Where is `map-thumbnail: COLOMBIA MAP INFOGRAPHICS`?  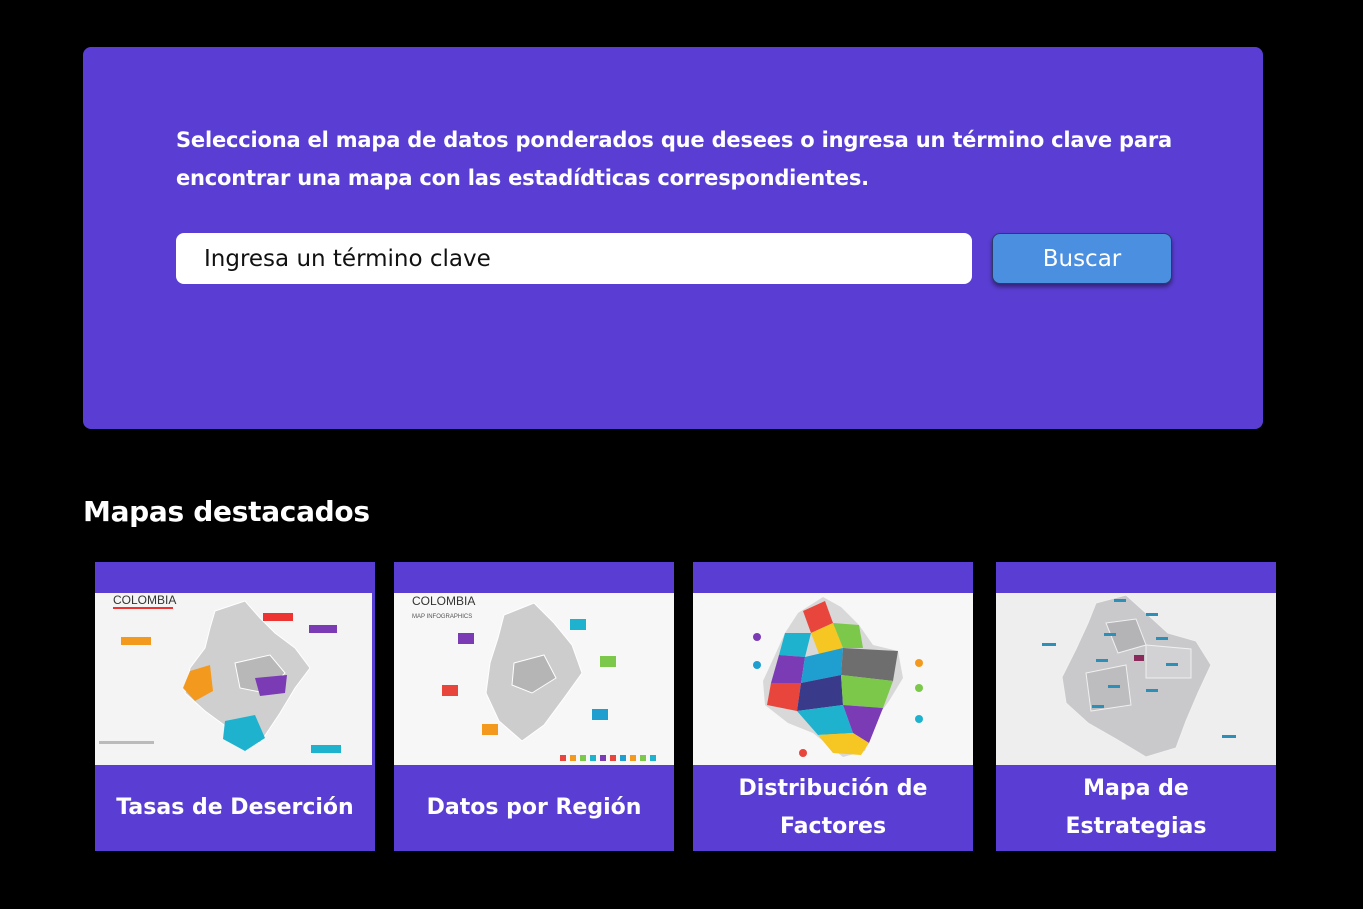 map-thumbnail: COLOMBIA MAP INFOGRAPHICS is located at coordinates (534, 679).